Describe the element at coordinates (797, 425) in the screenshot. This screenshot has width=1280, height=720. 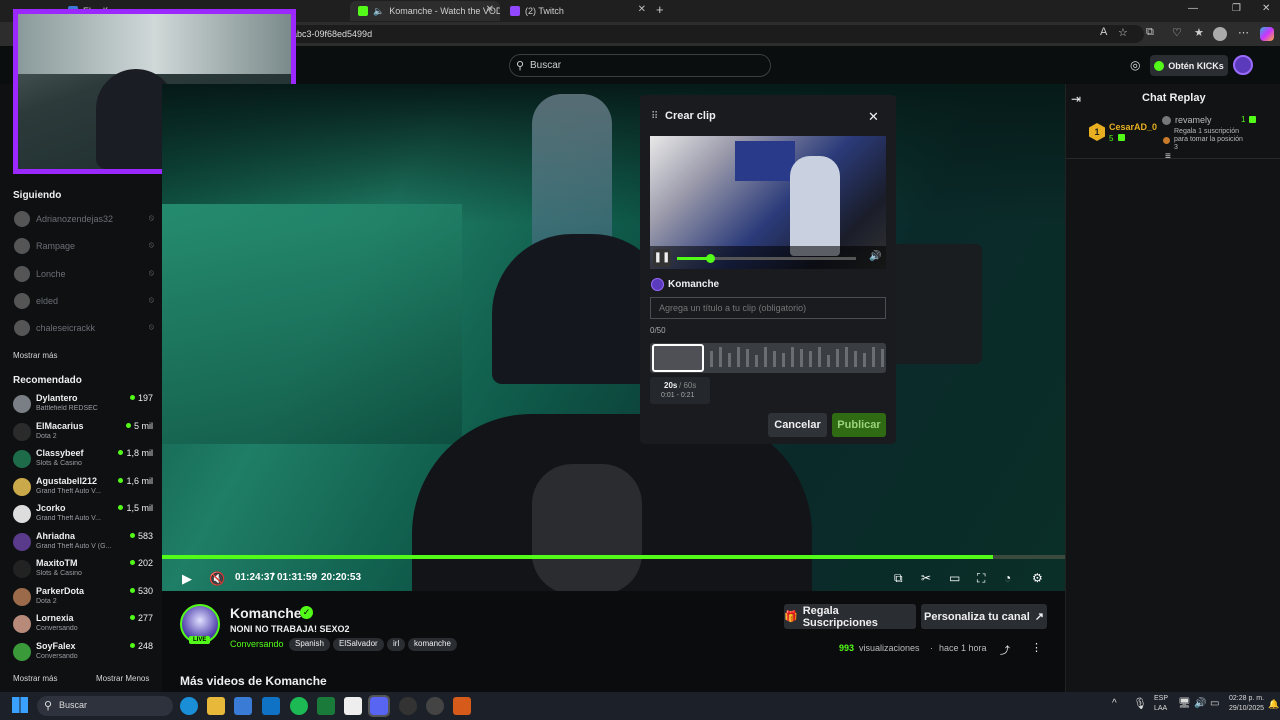
I see `cancel-button: Cancelar` at that location.